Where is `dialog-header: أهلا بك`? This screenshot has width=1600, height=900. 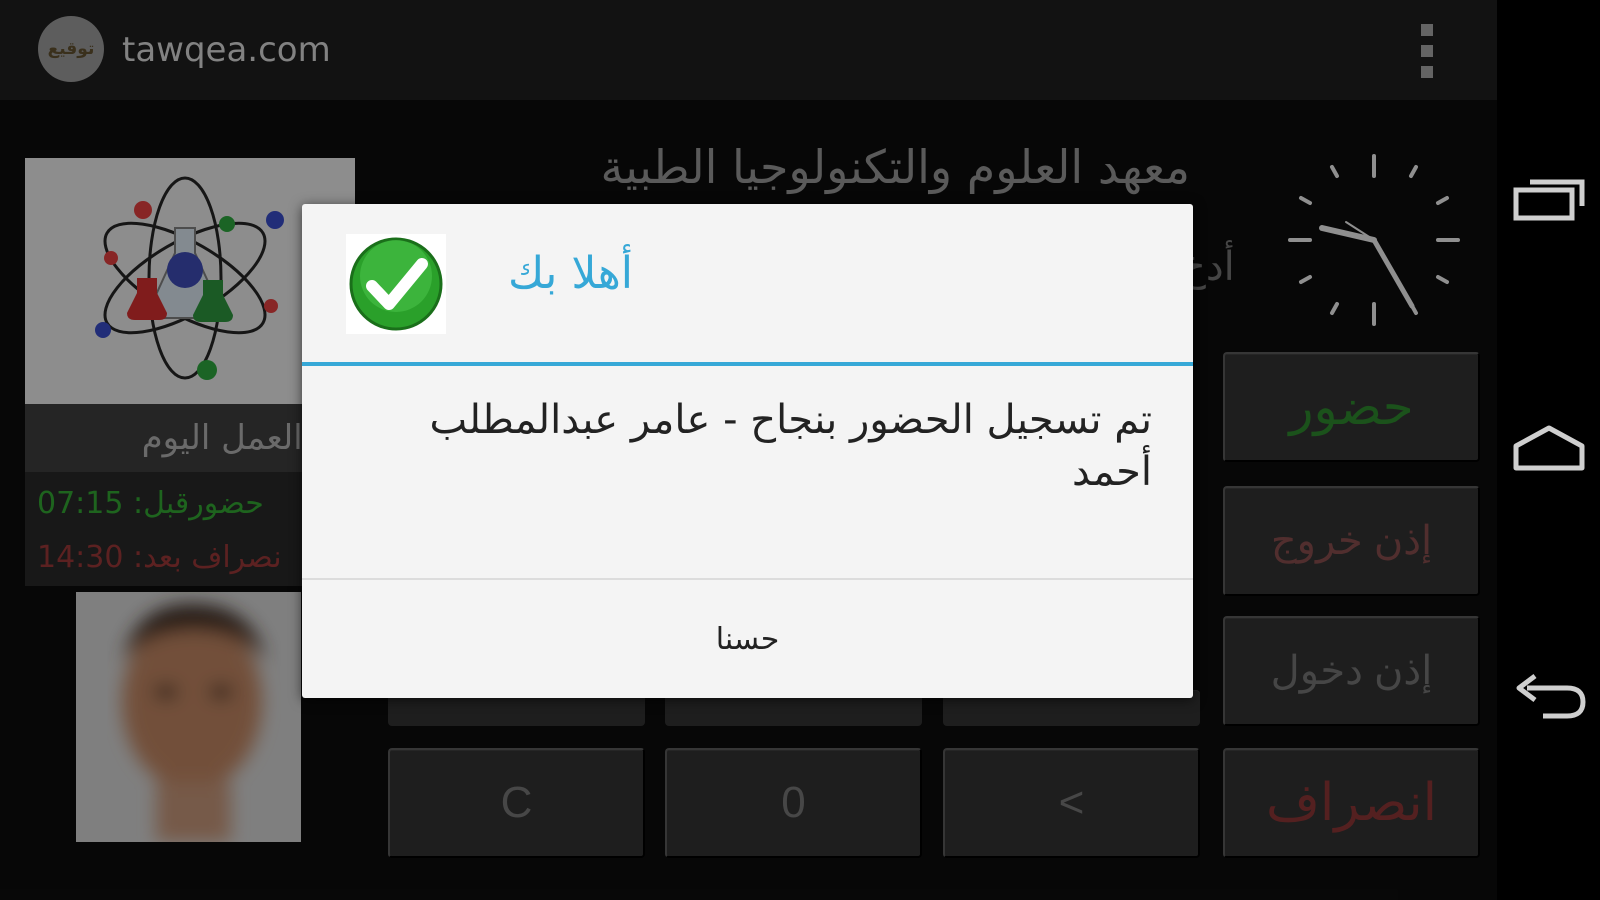
dialog-header: أهلا بك is located at coordinates (747, 283).